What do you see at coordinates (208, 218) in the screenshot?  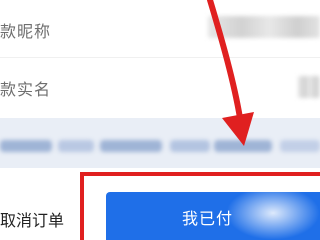 I see `i-have-paid-label: 我已付` at bounding box center [208, 218].